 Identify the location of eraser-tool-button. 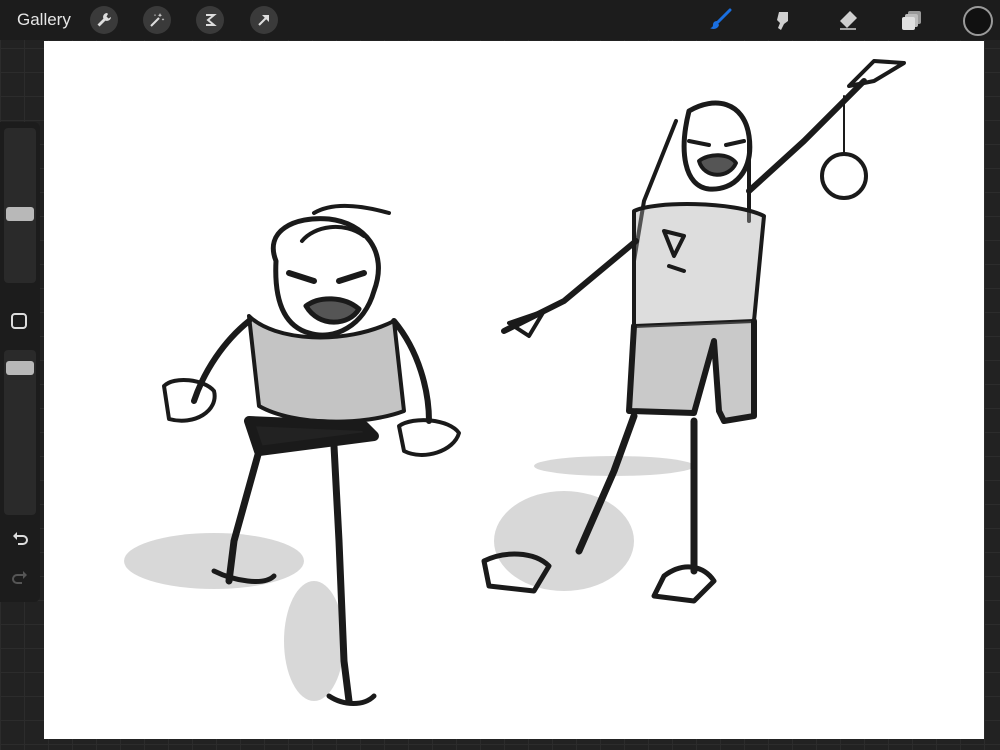
(848, 20).